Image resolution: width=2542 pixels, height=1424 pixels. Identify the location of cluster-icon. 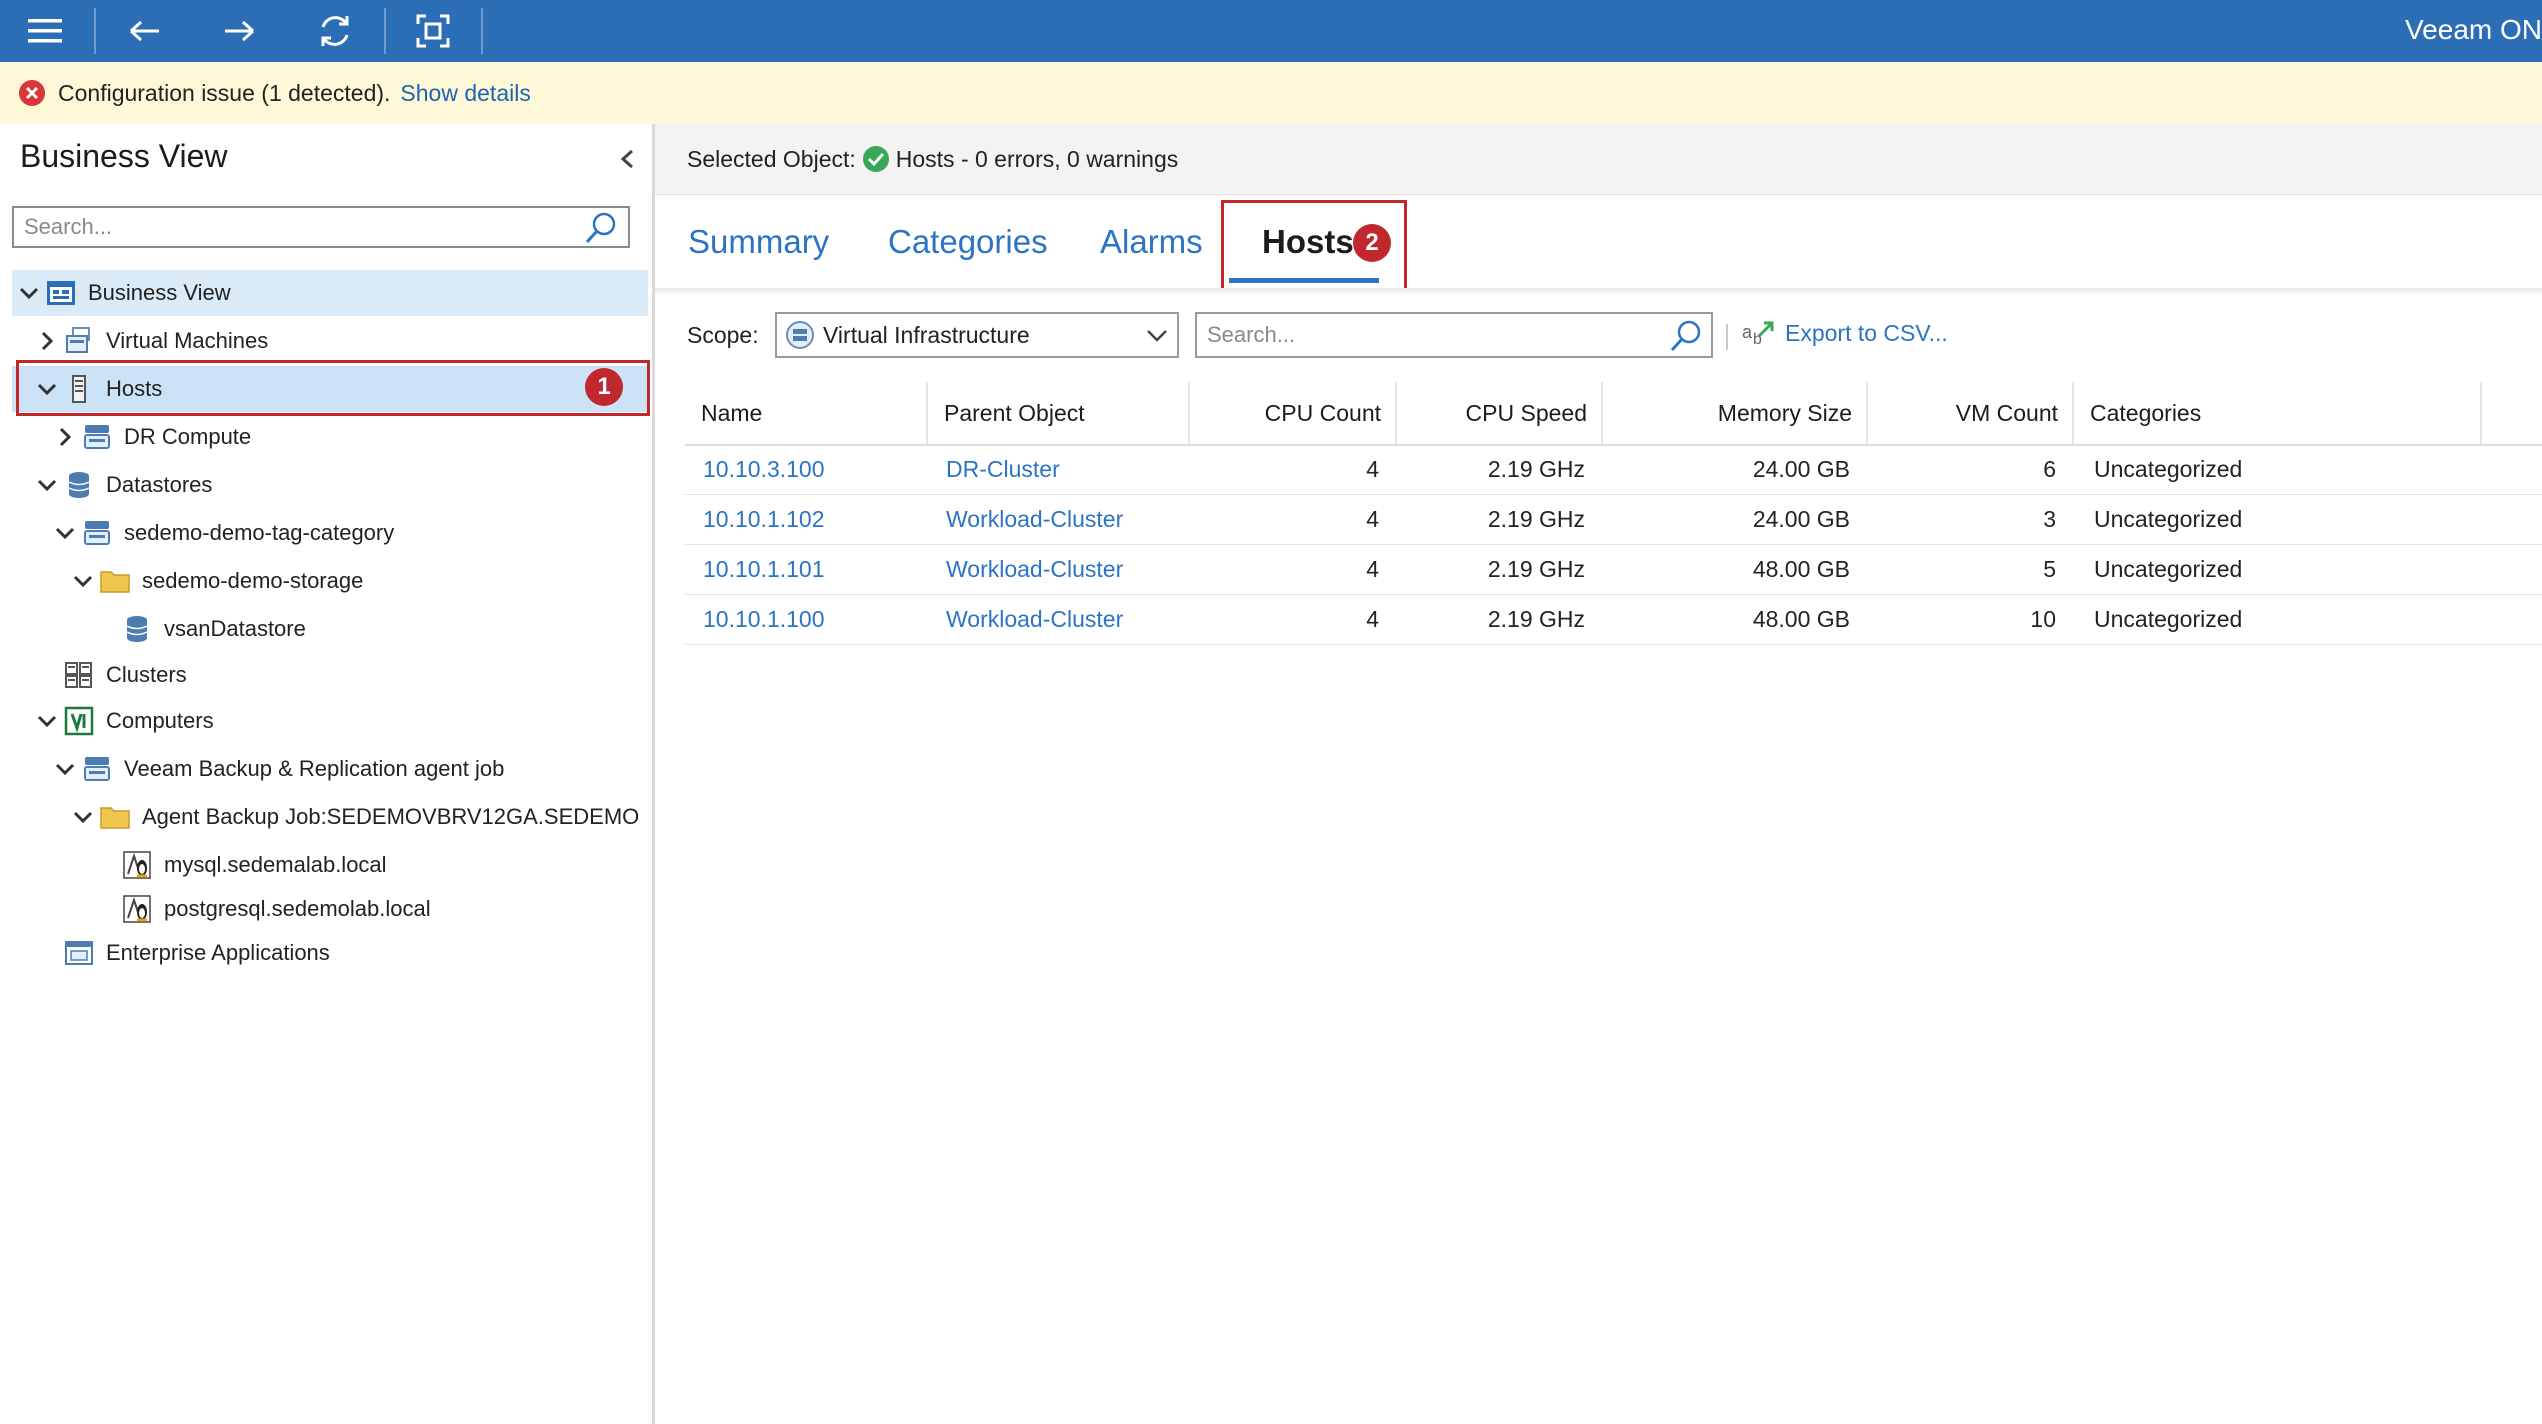
(79, 675).